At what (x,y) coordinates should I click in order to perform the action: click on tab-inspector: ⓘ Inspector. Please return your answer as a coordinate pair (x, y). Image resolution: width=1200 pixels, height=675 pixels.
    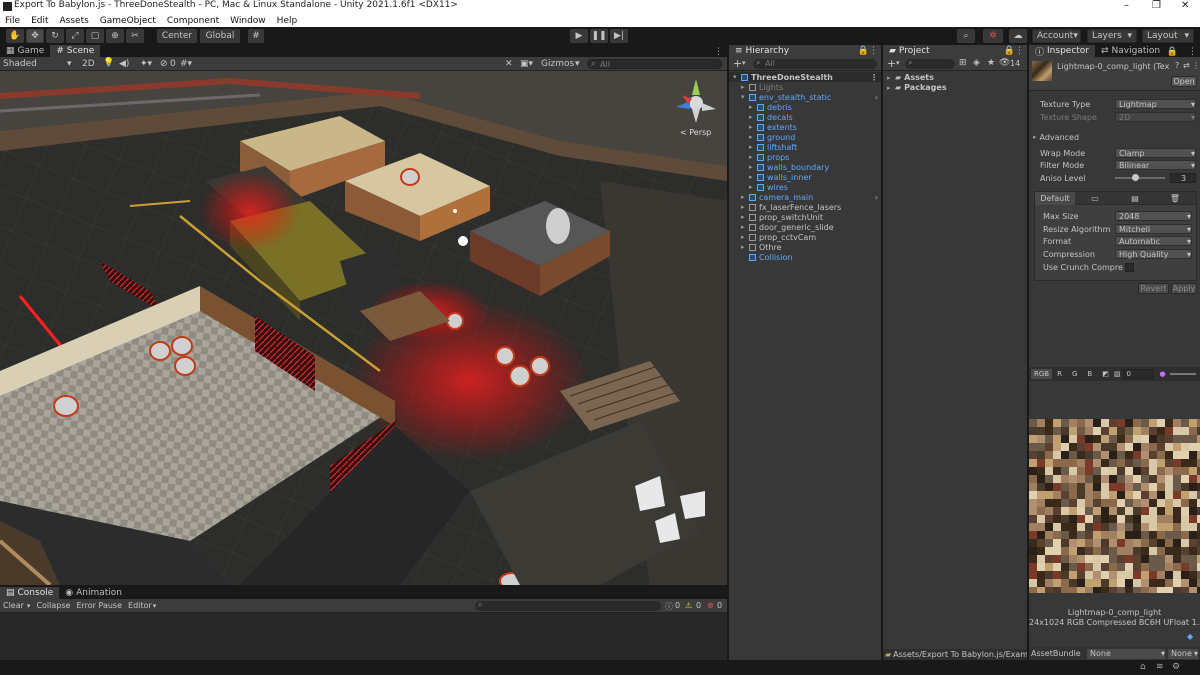
    Looking at the image, I should click on (1062, 51).